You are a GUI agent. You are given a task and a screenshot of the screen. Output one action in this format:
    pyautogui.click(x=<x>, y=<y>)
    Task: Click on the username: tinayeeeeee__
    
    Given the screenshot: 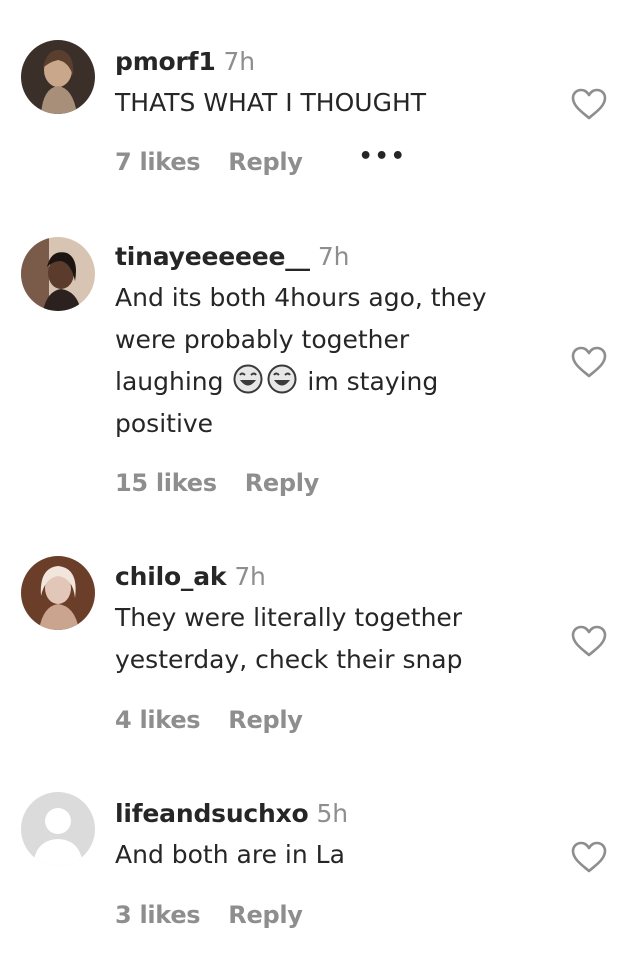 What is the action you would take?
    pyautogui.click(x=212, y=256)
    